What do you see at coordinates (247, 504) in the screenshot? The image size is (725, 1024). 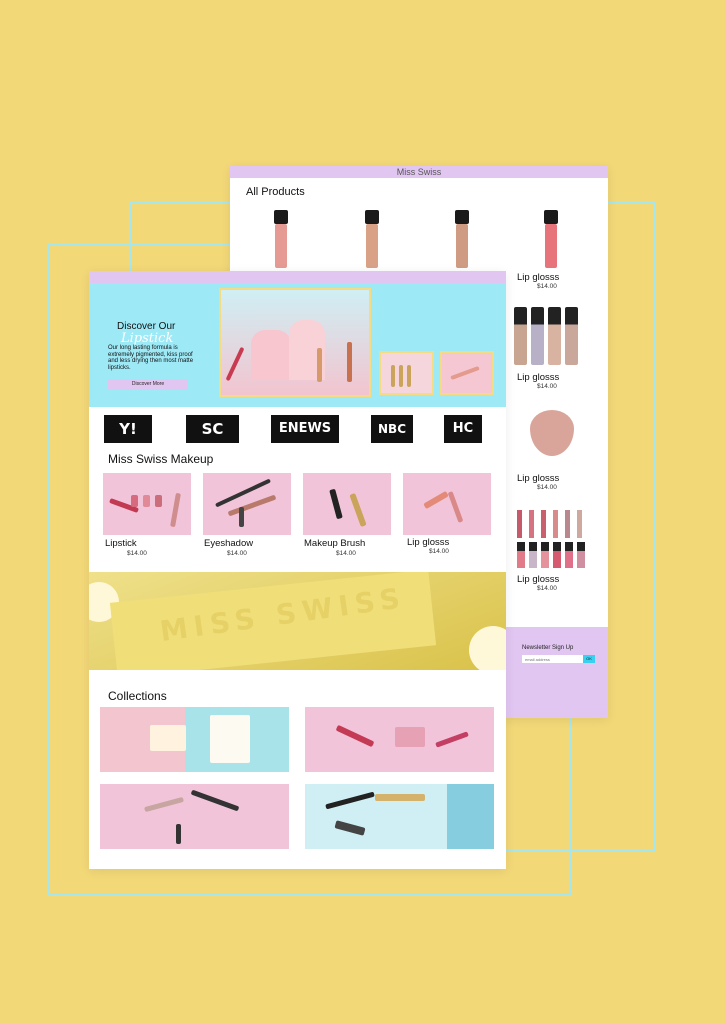 I see `category-eyeshadow-image` at bounding box center [247, 504].